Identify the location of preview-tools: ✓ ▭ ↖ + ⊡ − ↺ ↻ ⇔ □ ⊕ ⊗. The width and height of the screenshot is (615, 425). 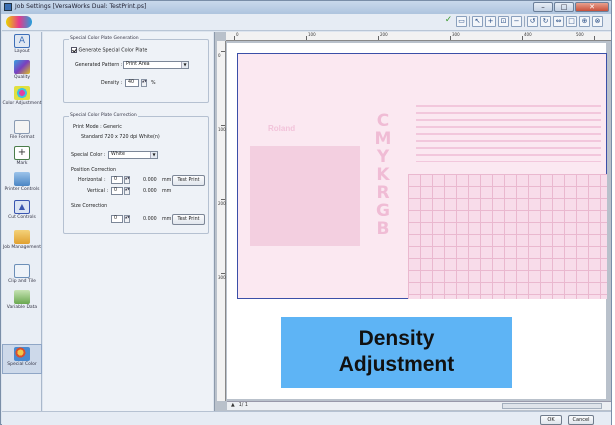
(523, 21).